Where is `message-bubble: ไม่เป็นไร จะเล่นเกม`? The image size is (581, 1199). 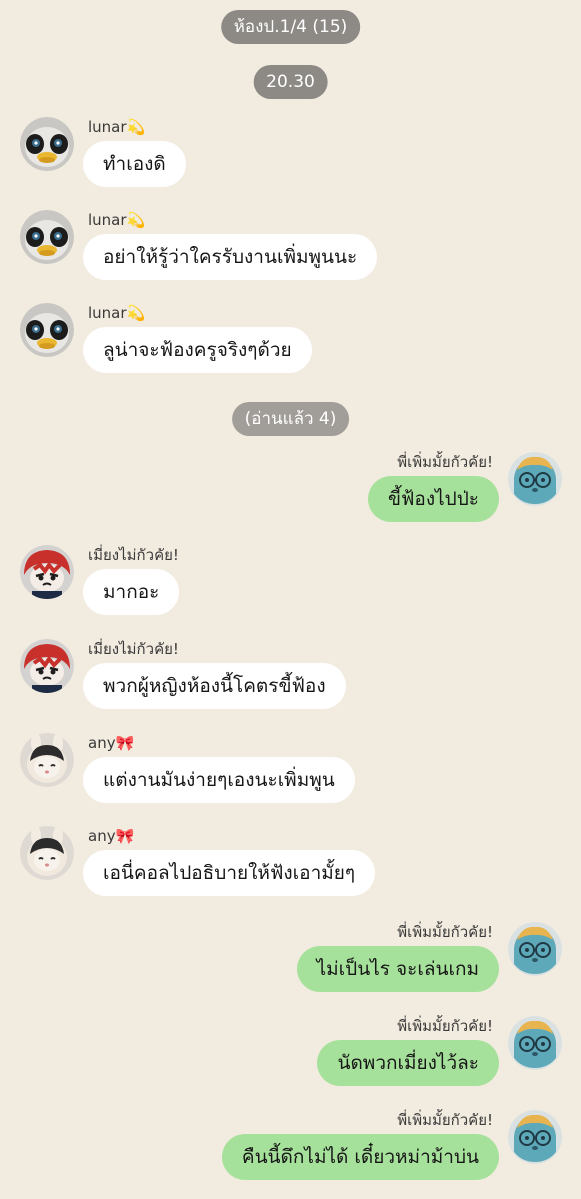 message-bubble: ไม่เป็นไร จะเล่นเกม is located at coordinates (397, 969).